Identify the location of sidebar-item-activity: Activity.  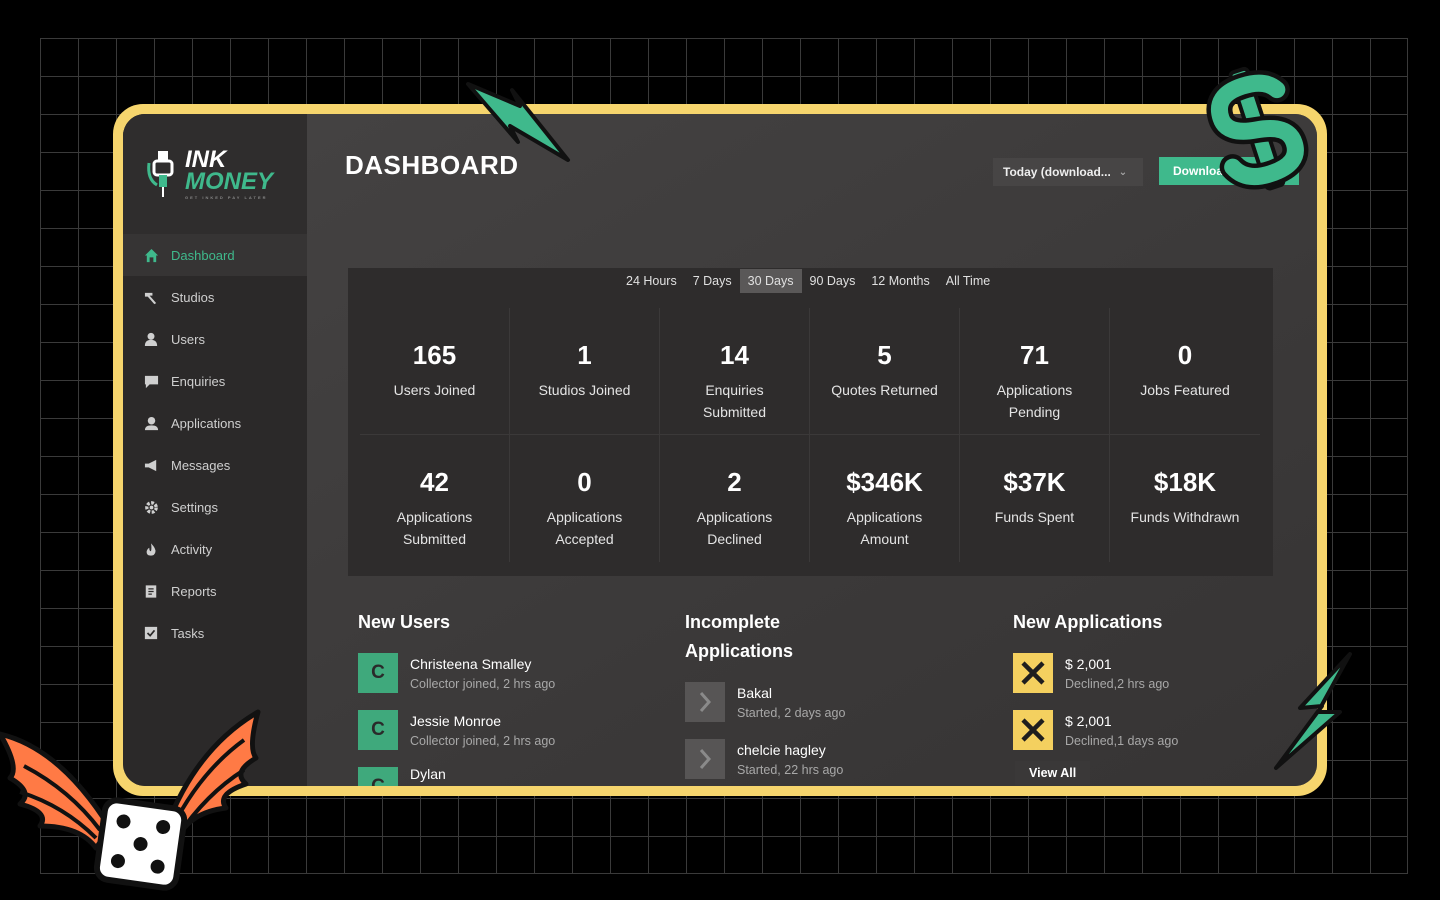
(215, 549).